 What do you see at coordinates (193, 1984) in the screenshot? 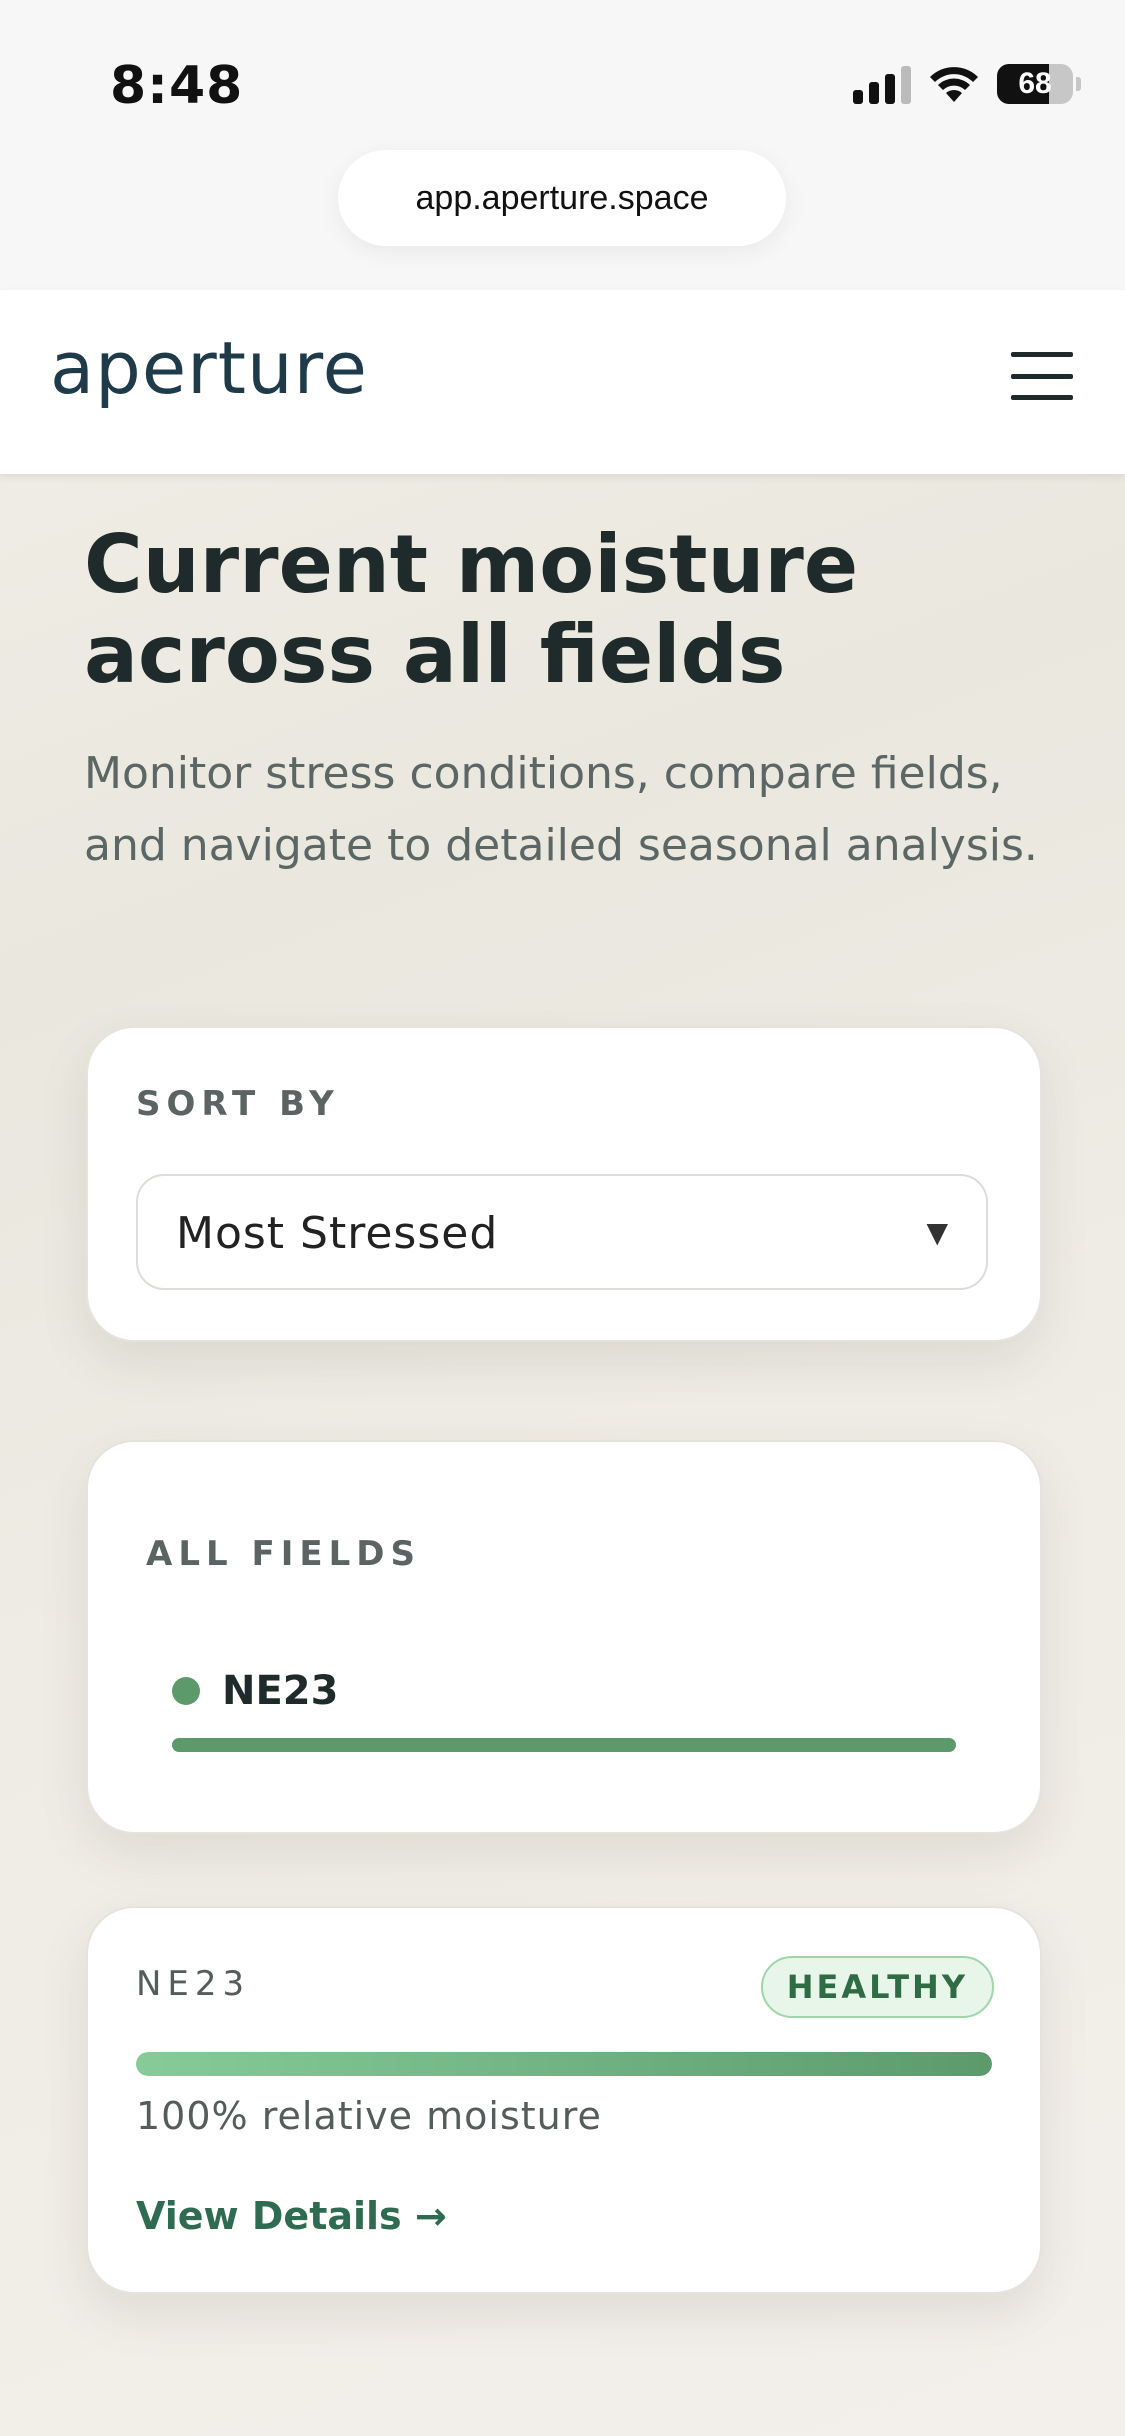
I see `detail-field-name: NE23` at bounding box center [193, 1984].